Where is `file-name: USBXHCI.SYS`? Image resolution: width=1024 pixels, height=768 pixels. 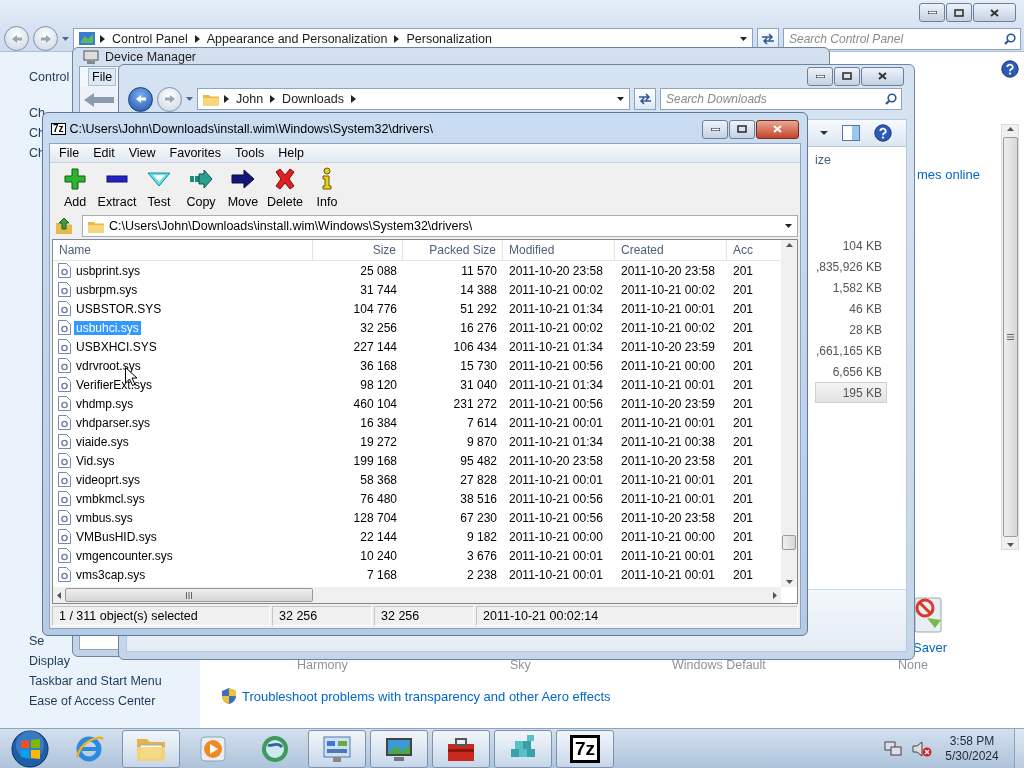 file-name: USBXHCI.SYS is located at coordinates (116, 346).